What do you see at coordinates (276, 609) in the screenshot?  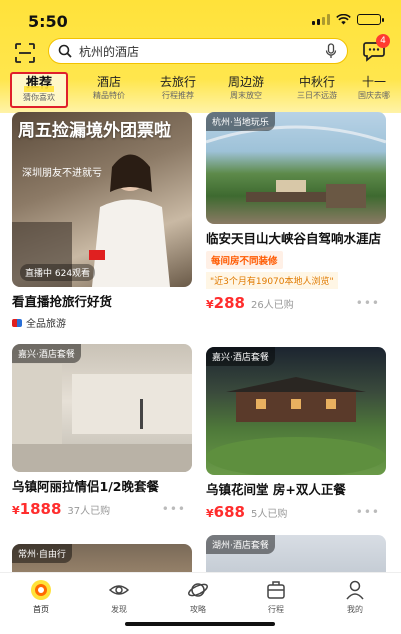 I see `nav-label: 行程` at bounding box center [276, 609].